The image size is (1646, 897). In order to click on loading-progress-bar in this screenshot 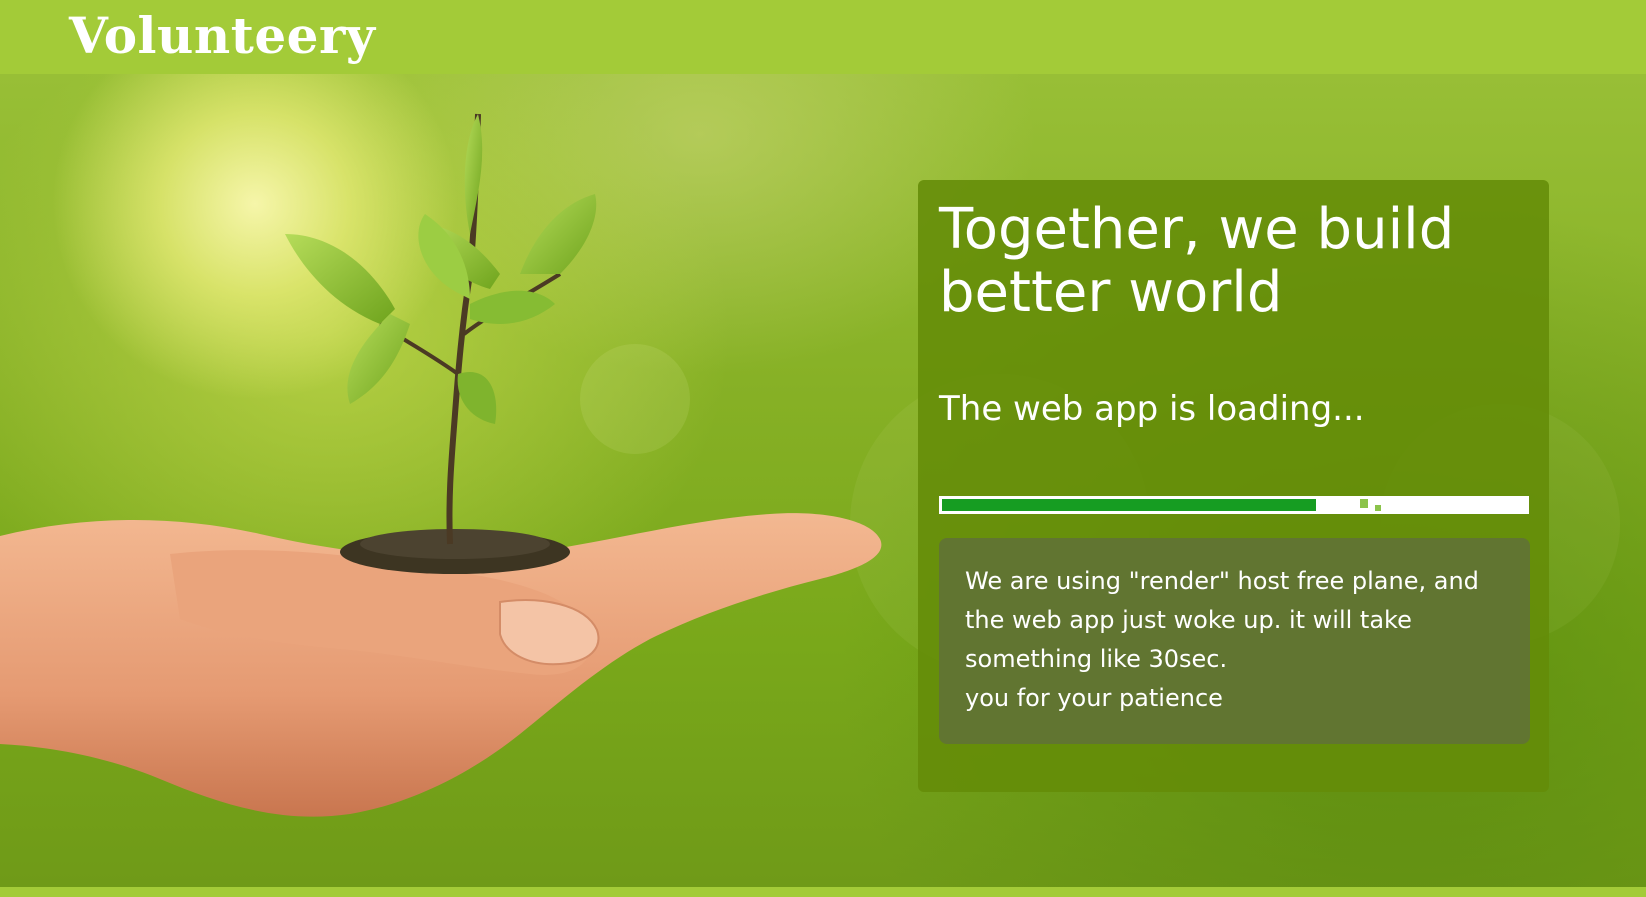, I will do `click(1234, 505)`.